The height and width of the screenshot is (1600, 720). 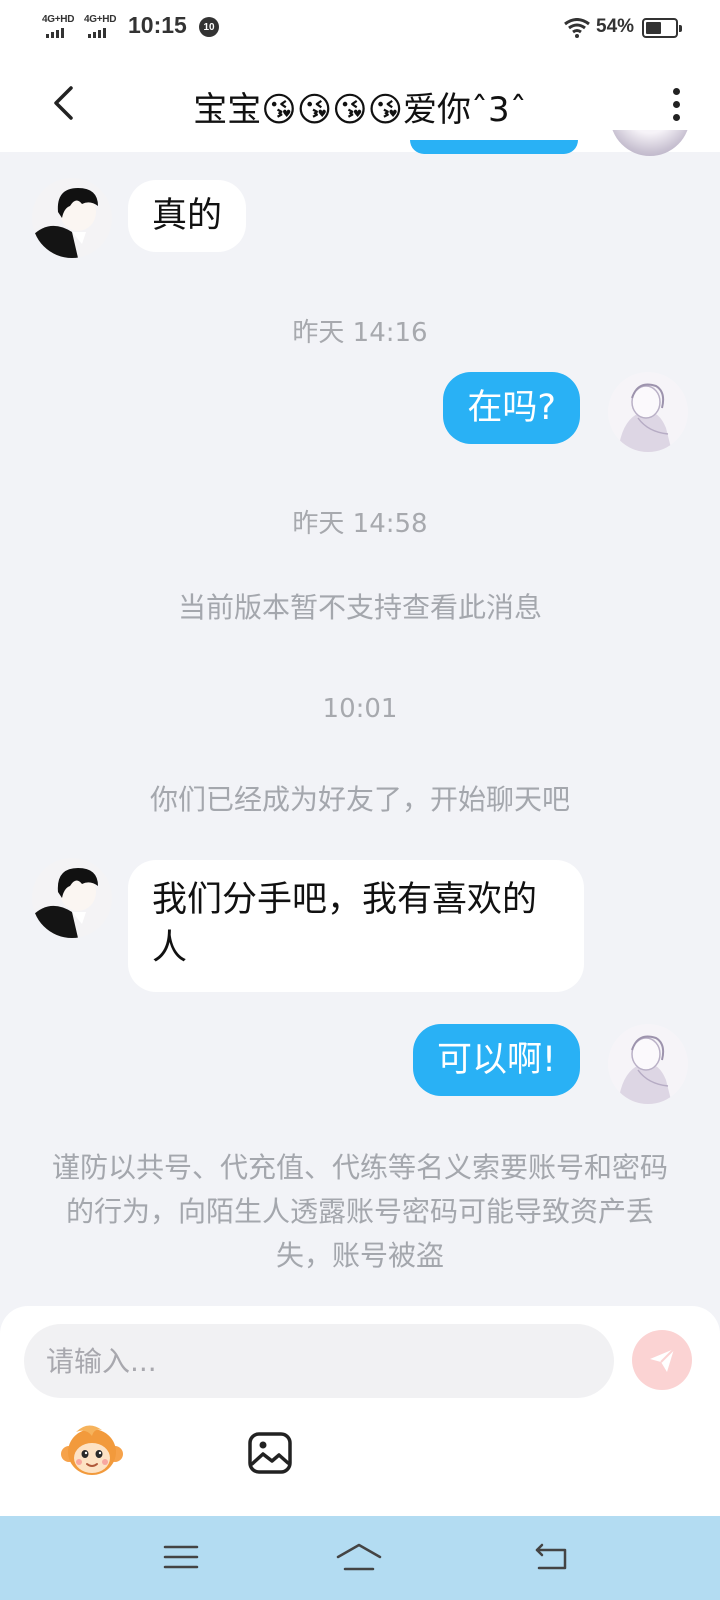 What do you see at coordinates (494, 147) in the screenshot?
I see `message-bubble-partial` at bounding box center [494, 147].